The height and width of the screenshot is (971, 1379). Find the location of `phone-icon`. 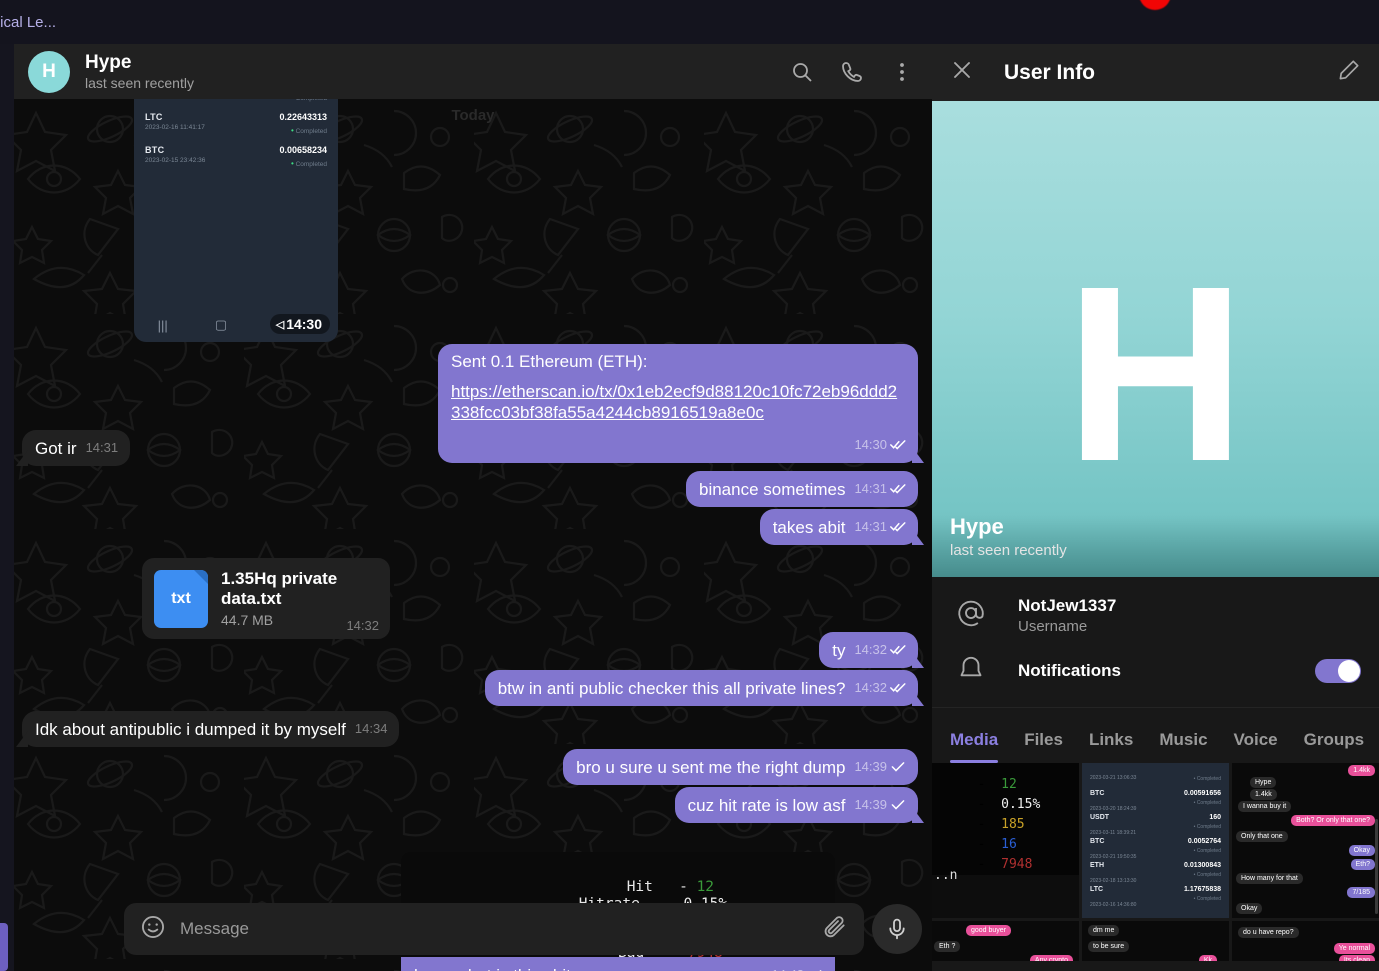

phone-icon is located at coordinates (852, 72).